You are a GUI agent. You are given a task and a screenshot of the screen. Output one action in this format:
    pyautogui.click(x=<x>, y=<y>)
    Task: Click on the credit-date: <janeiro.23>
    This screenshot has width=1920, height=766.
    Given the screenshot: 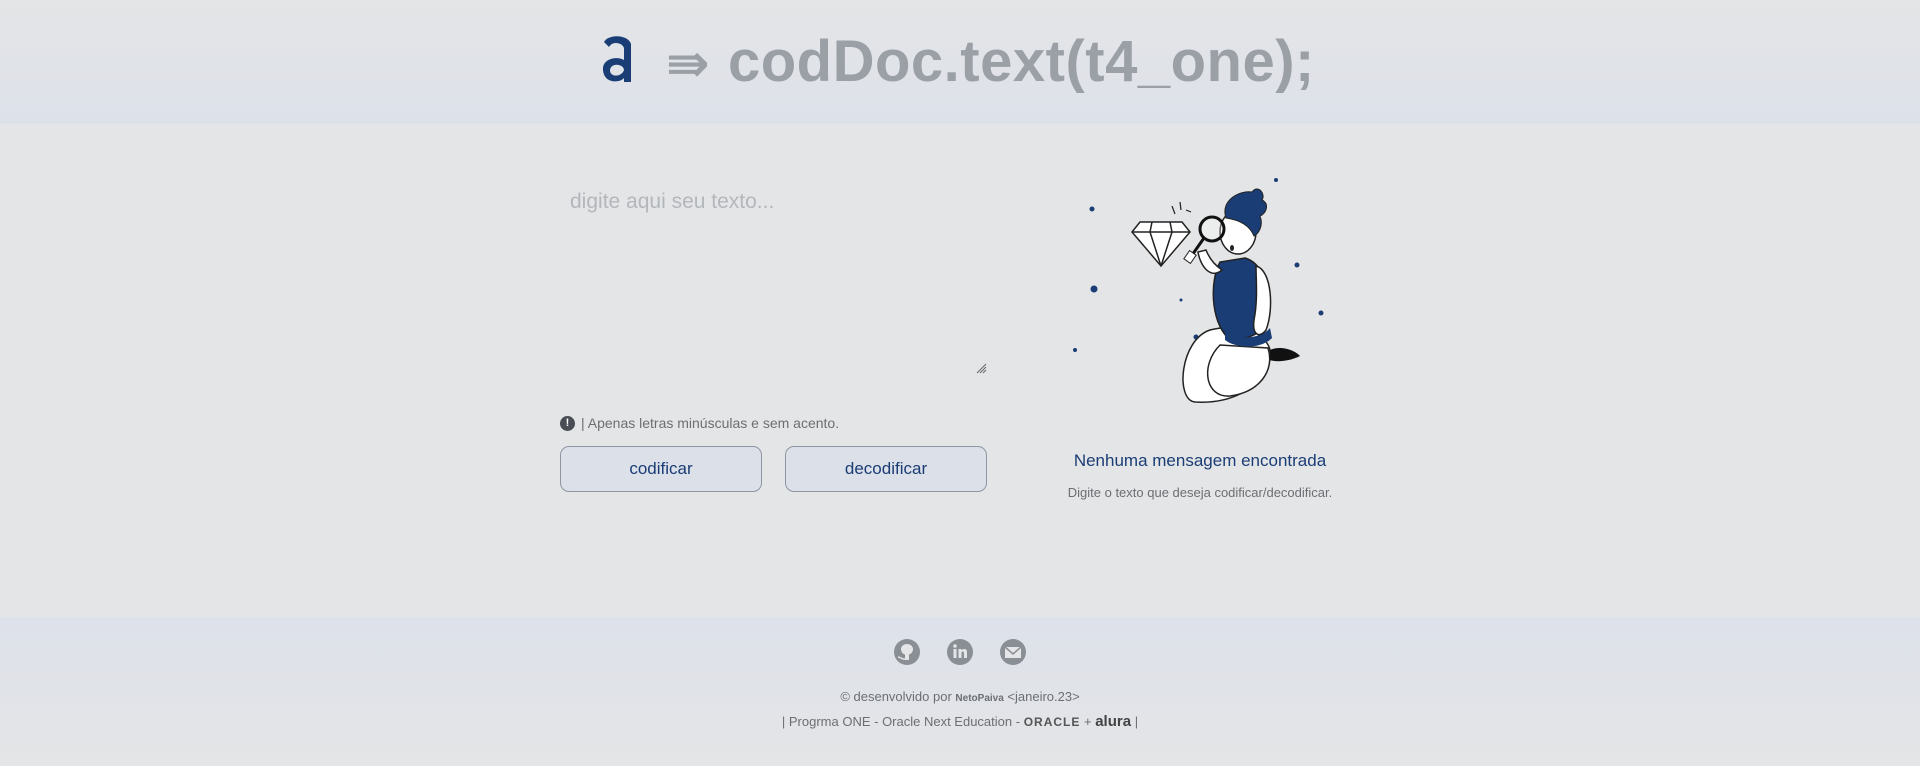 What is the action you would take?
    pyautogui.click(x=1043, y=696)
    